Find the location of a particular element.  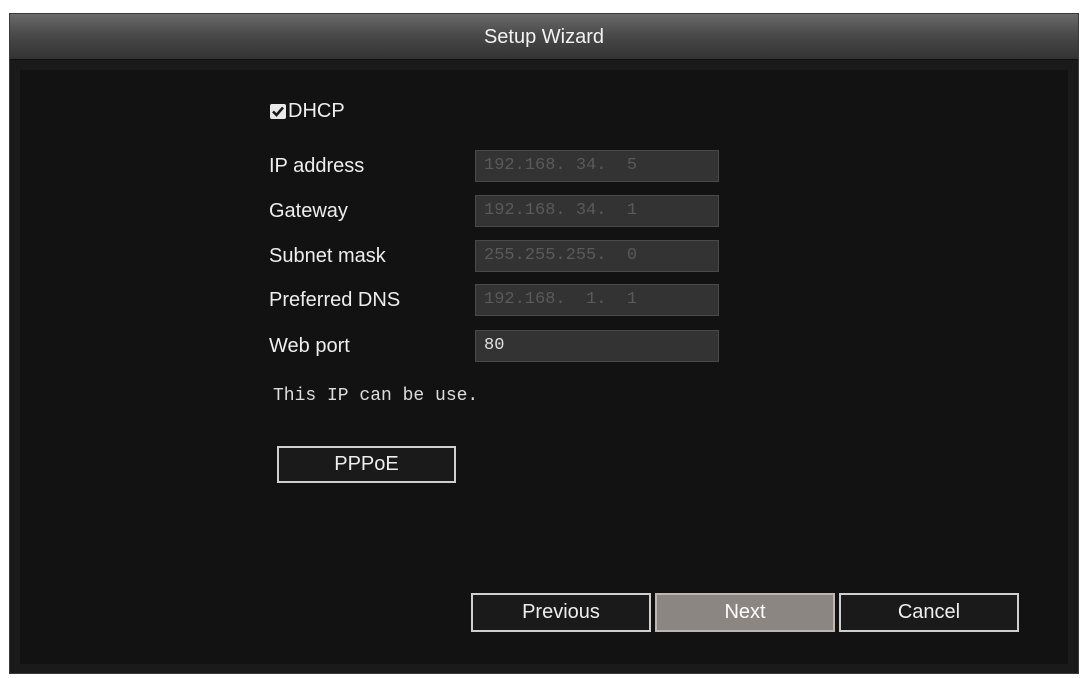

previous-button: Previous is located at coordinates (561, 612).